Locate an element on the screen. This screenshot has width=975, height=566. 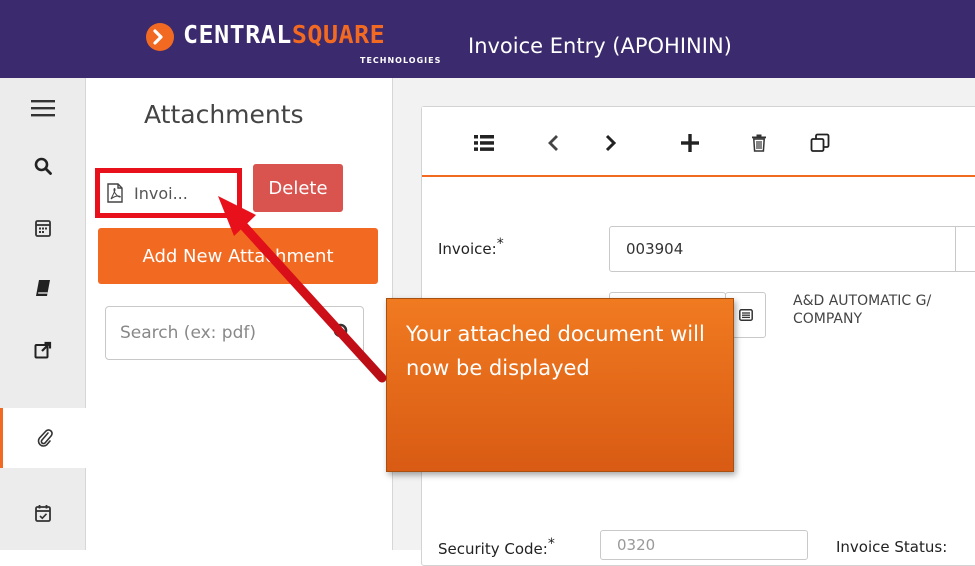
previous-icon is located at coordinates (553, 143).